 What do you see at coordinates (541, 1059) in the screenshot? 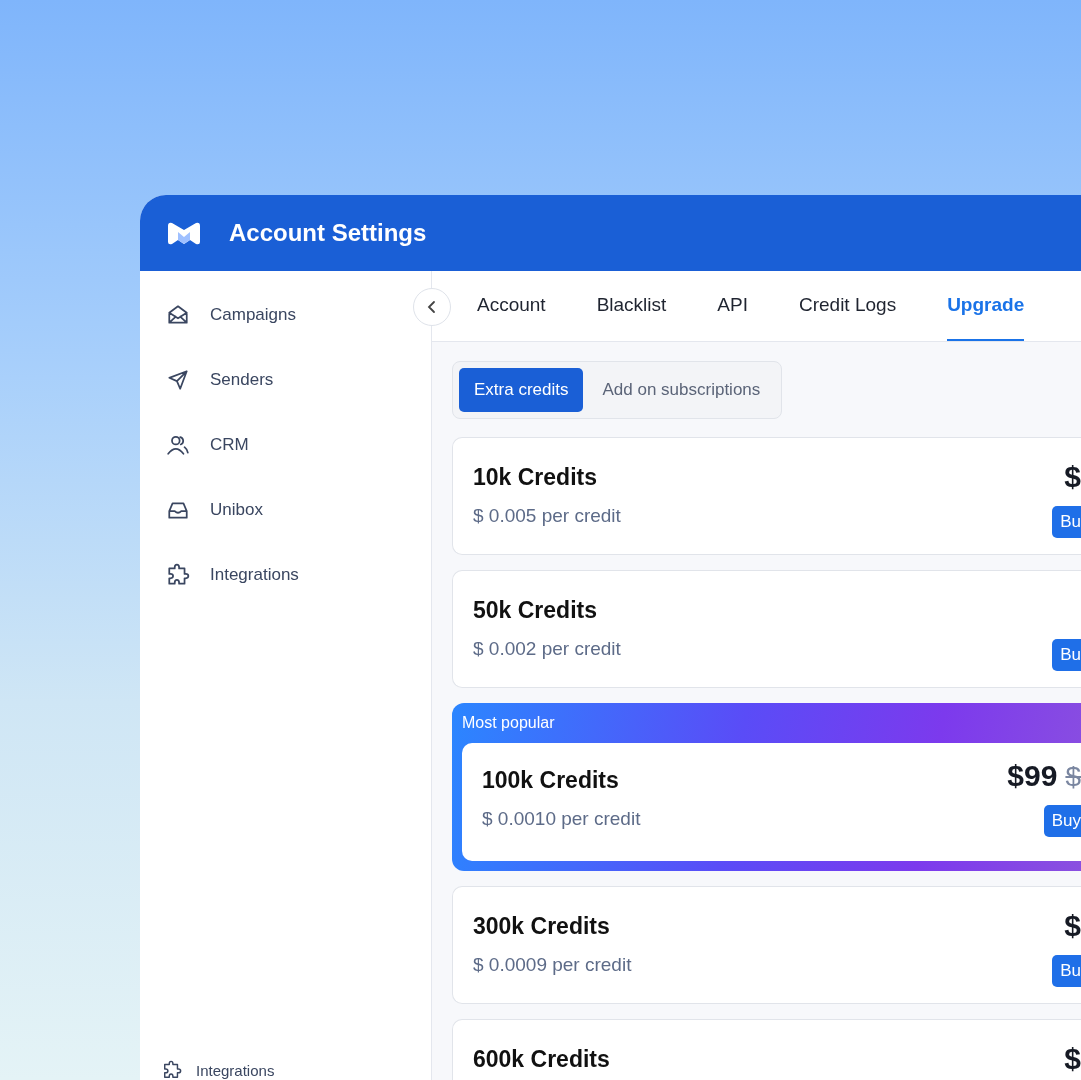
I see `plan-title: 600k Credits` at bounding box center [541, 1059].